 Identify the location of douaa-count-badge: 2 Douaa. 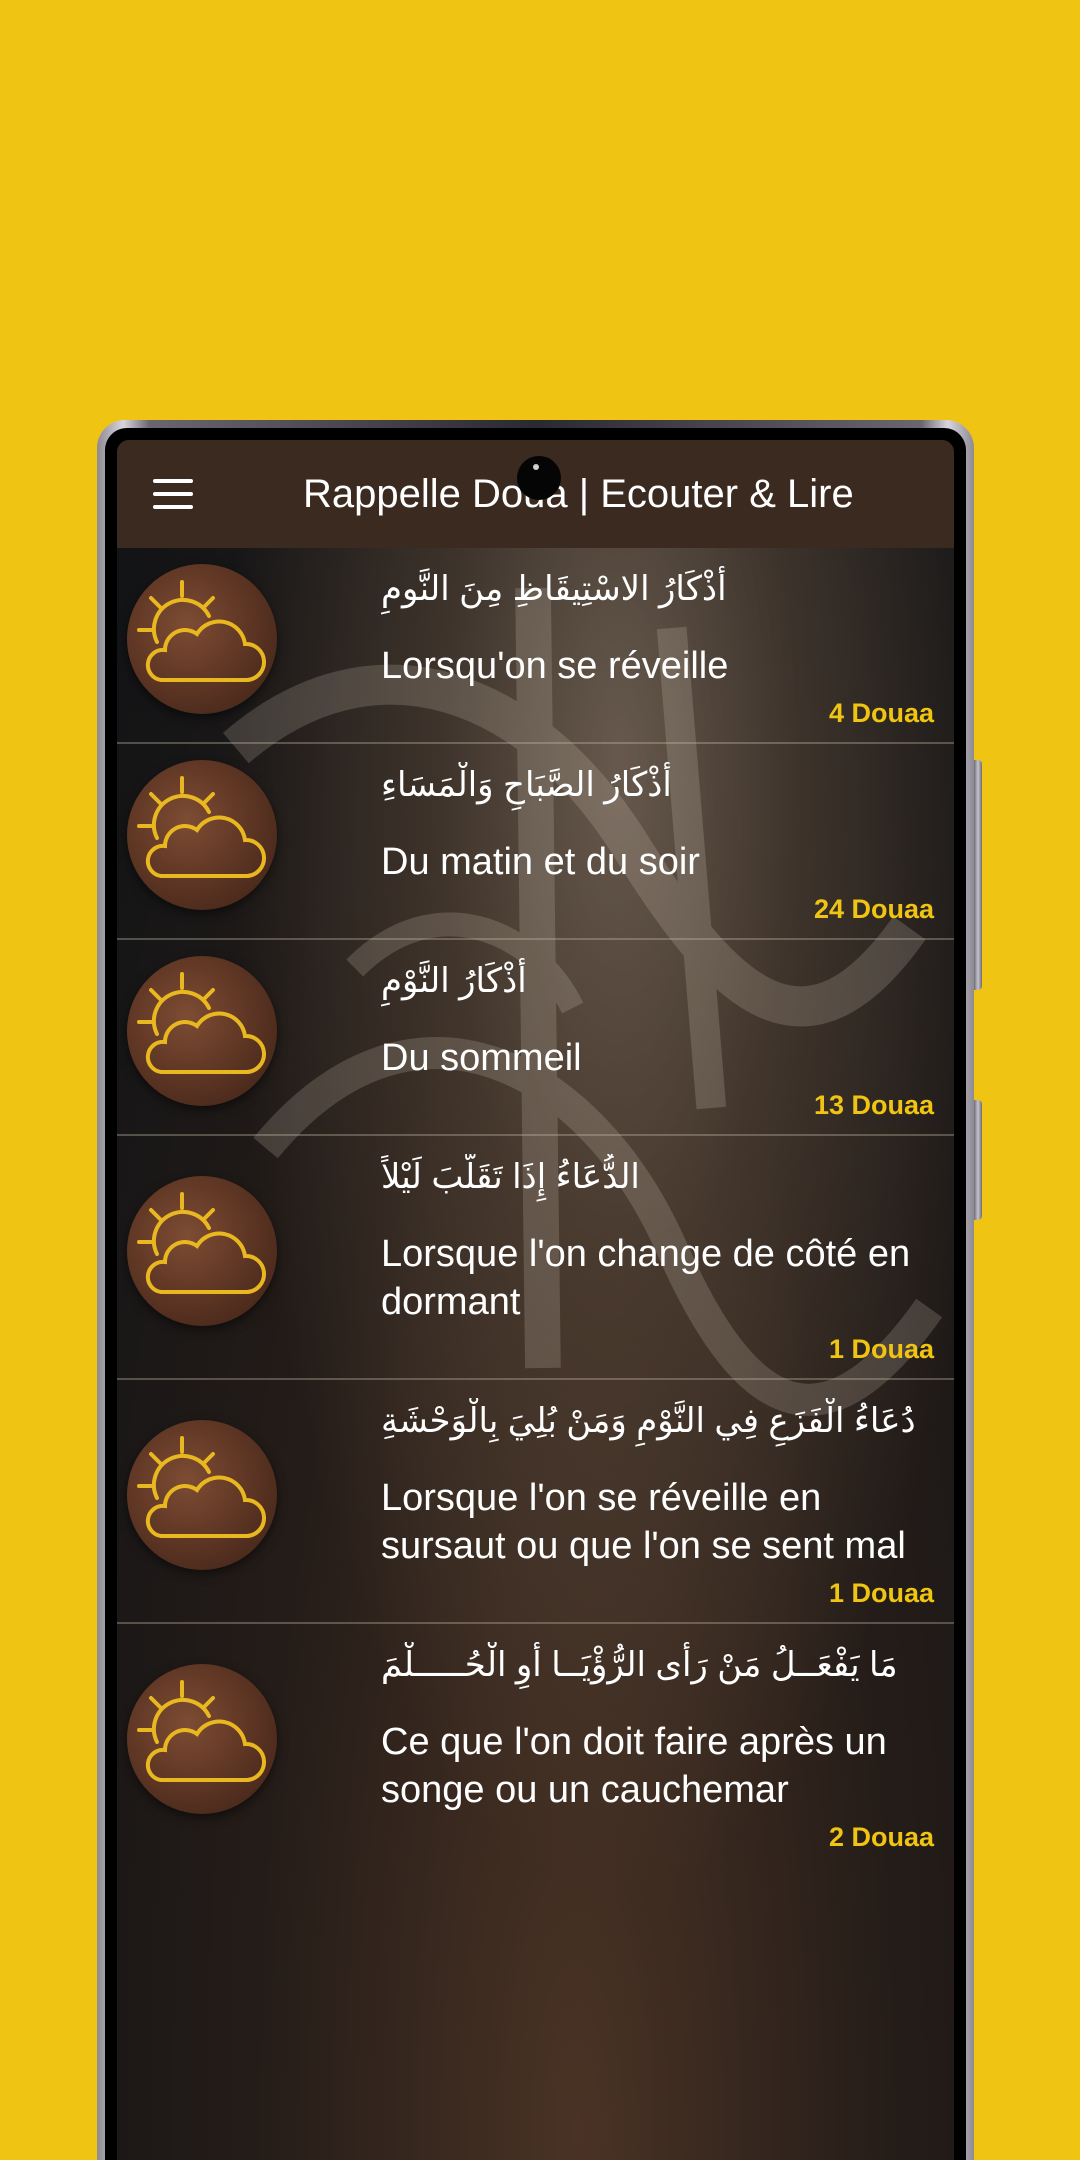
(881, 1837).